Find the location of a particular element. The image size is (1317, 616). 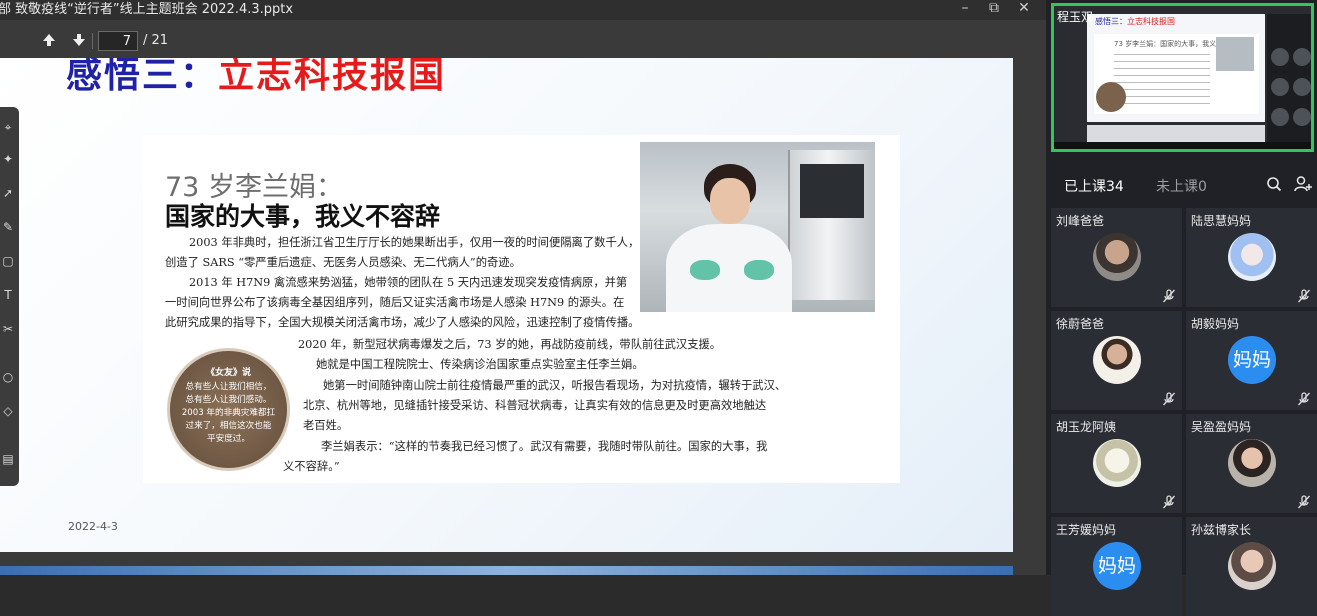

article-line: 义不容辞。” is located at coordinates (311, 466).